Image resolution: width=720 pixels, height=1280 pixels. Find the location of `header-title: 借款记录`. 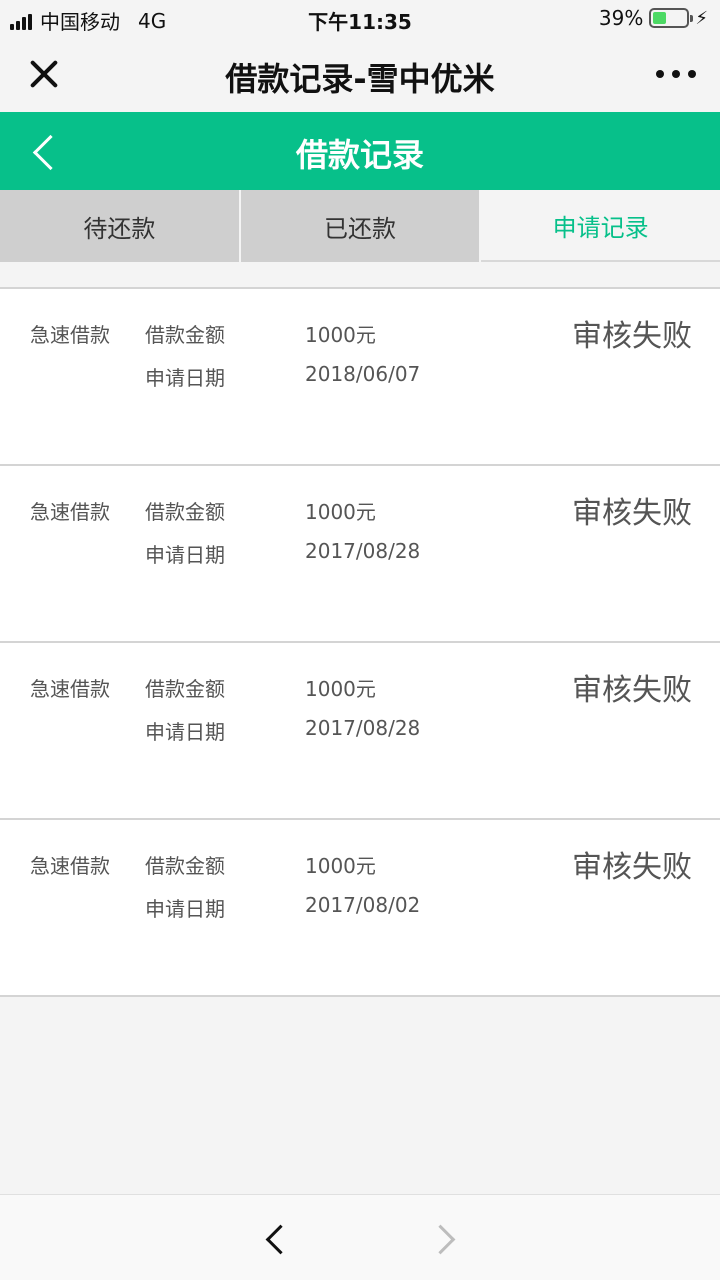

header-title: 借款记录 is located at coordinates (359, 155).